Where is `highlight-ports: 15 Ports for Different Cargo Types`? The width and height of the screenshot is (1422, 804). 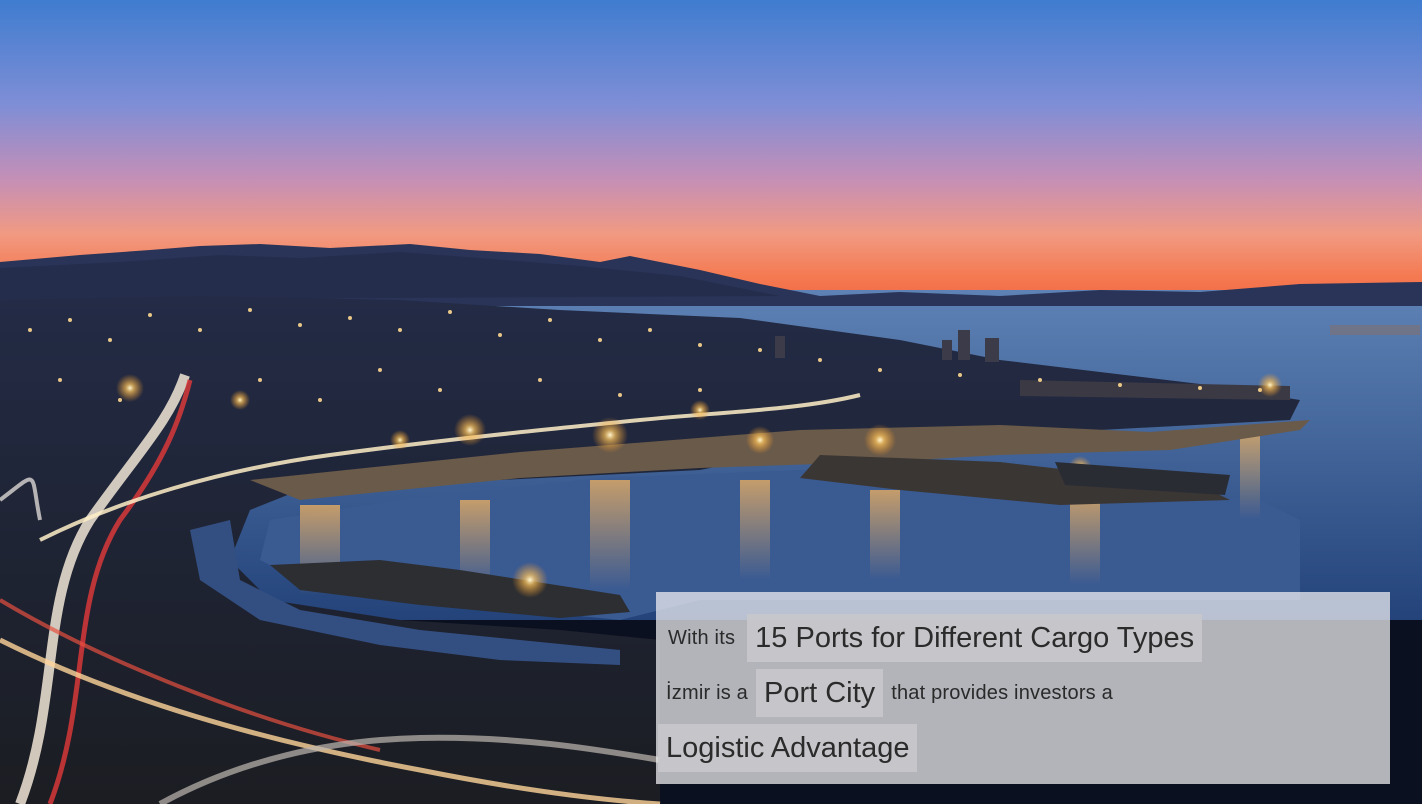 highlight-ports: 15 Ports for Different Cargo Types is located at coordinates (975, 638).